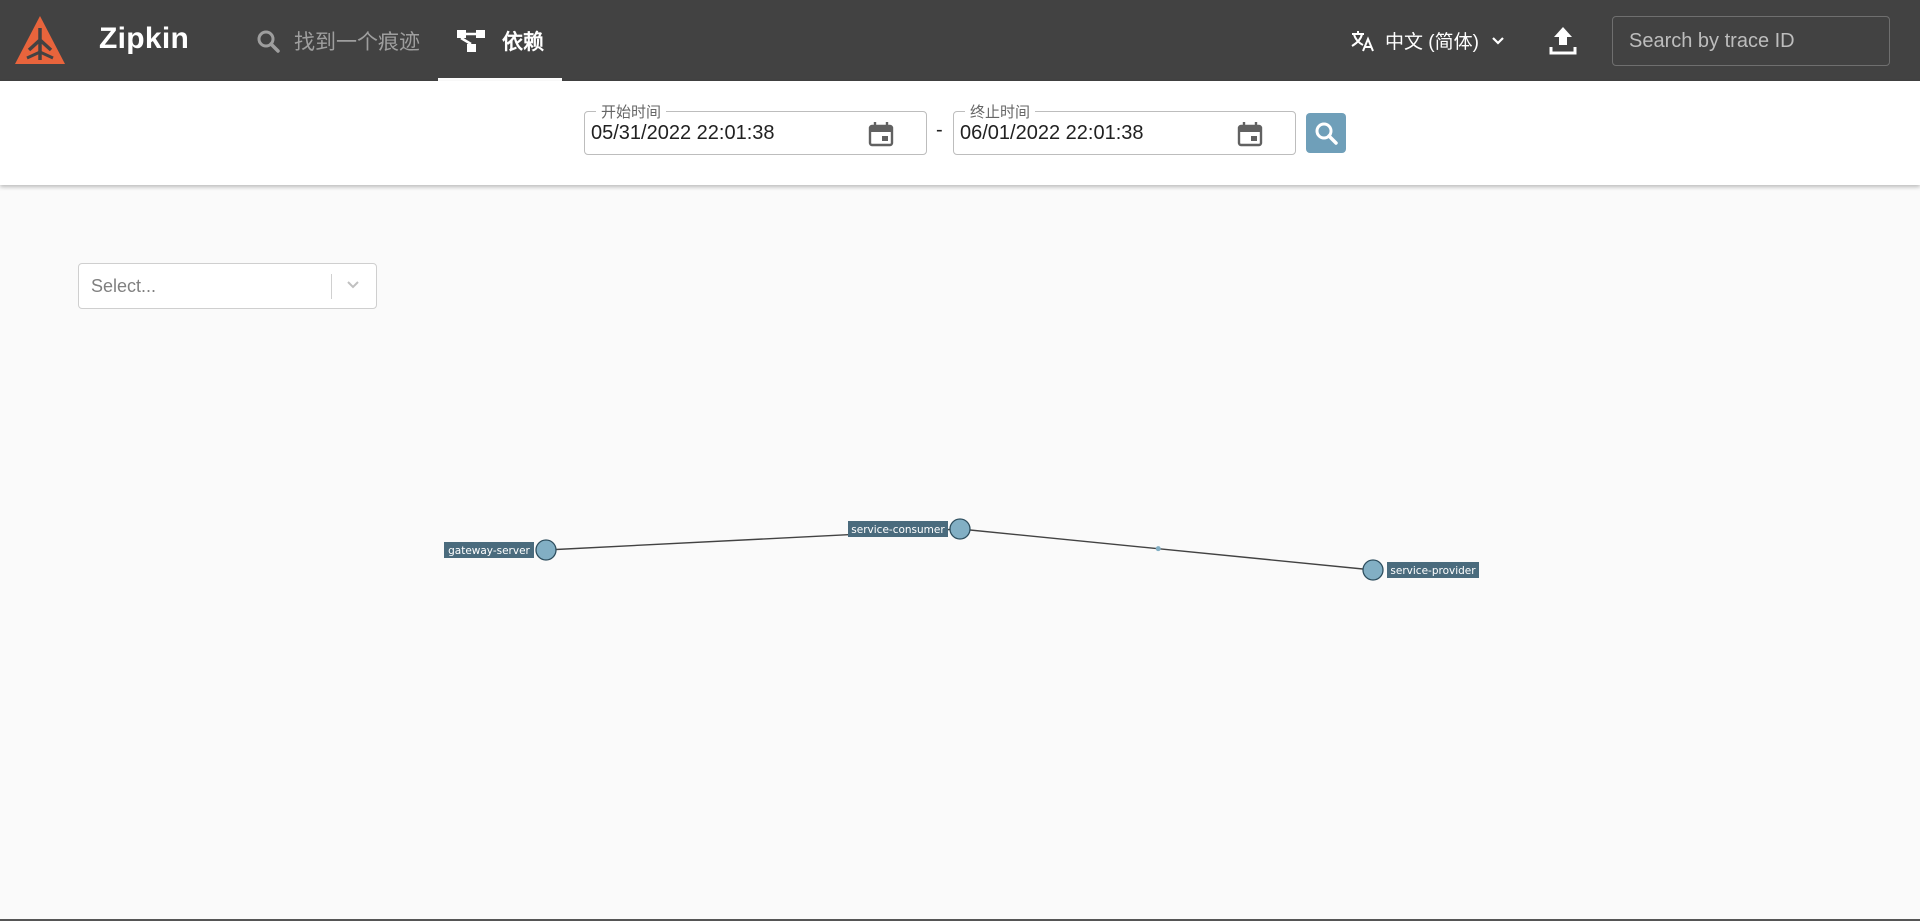 The width and height of the screenshot is (1920, 921). Describe the element at coordinates (631, 111) in the screenshot. I see `start-time-label: 开始时间` at that location.